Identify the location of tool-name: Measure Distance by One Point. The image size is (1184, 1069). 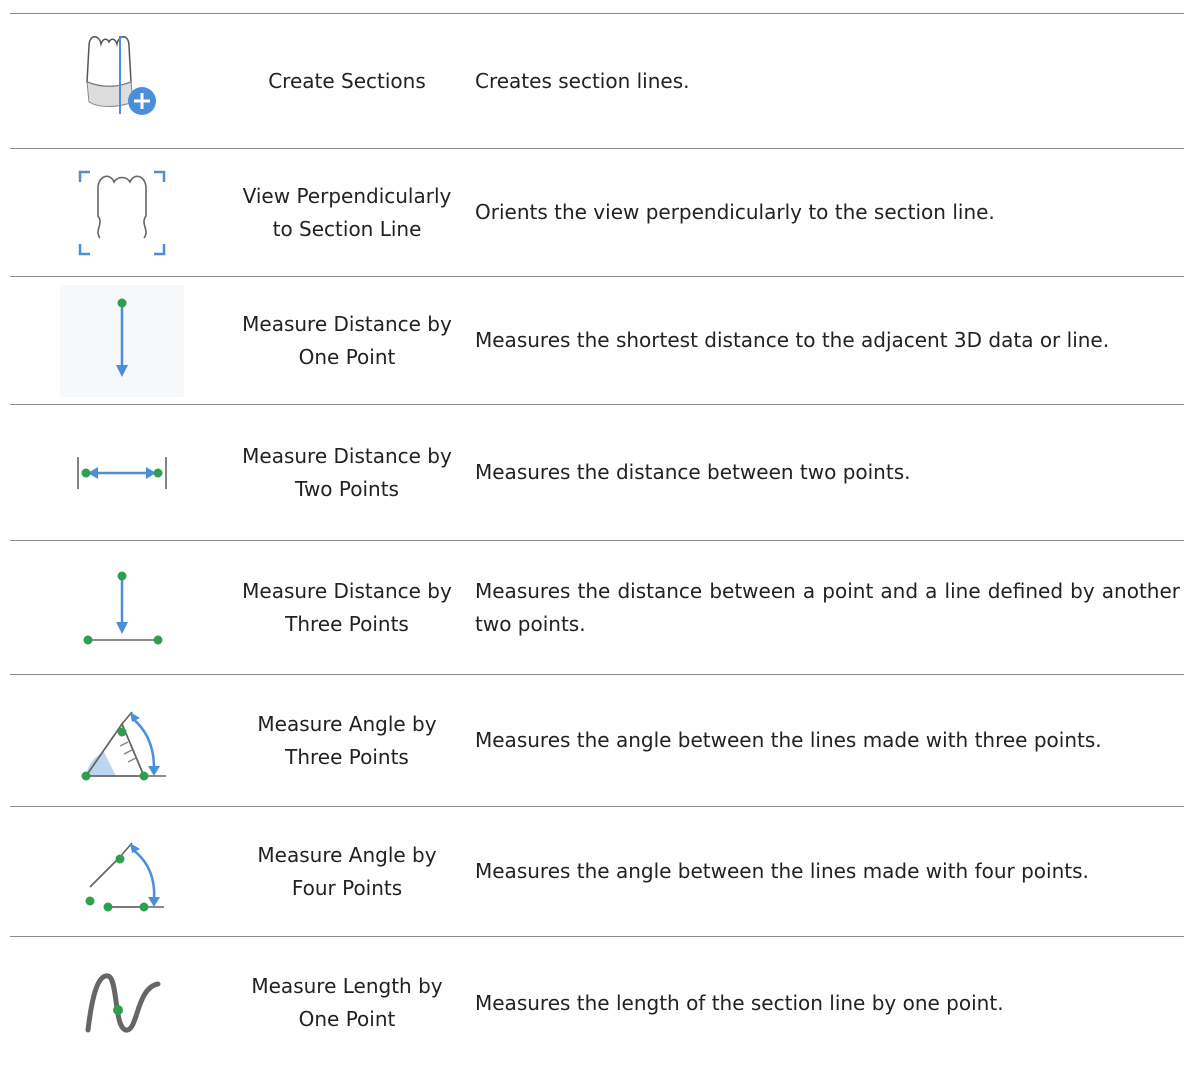
(347, 340).